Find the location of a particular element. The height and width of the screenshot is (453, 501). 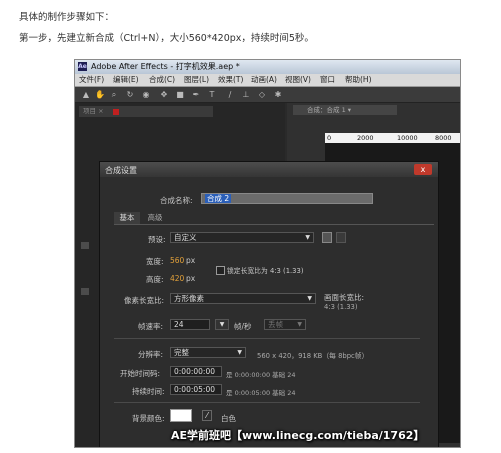

duration-label: 持续时间: is located at coordinates (148, 391).